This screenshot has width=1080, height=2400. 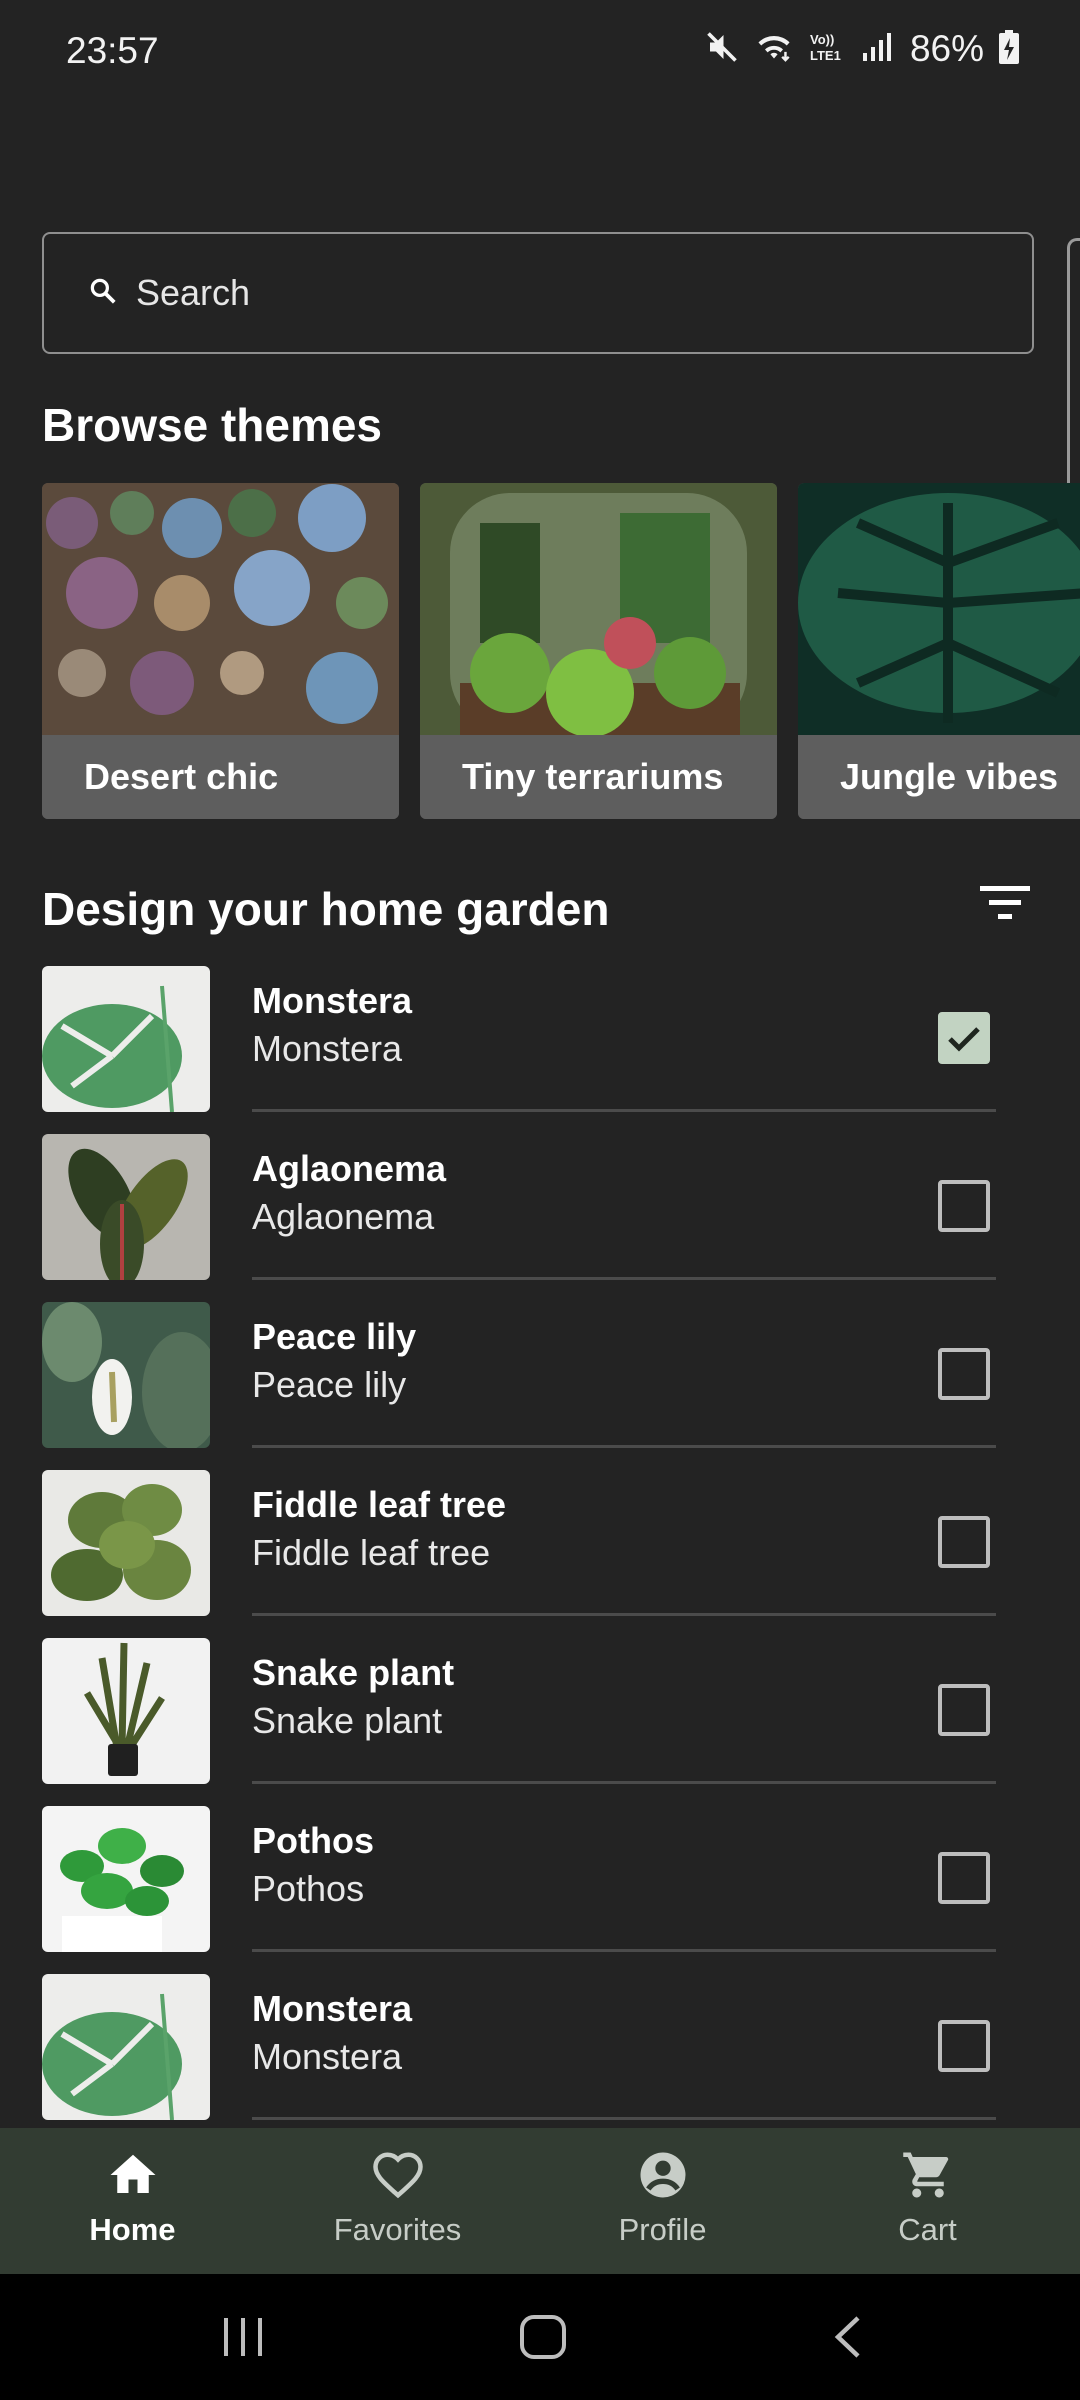 I want to click on plant-name: Snake plant, so click(x=353, y=1672).